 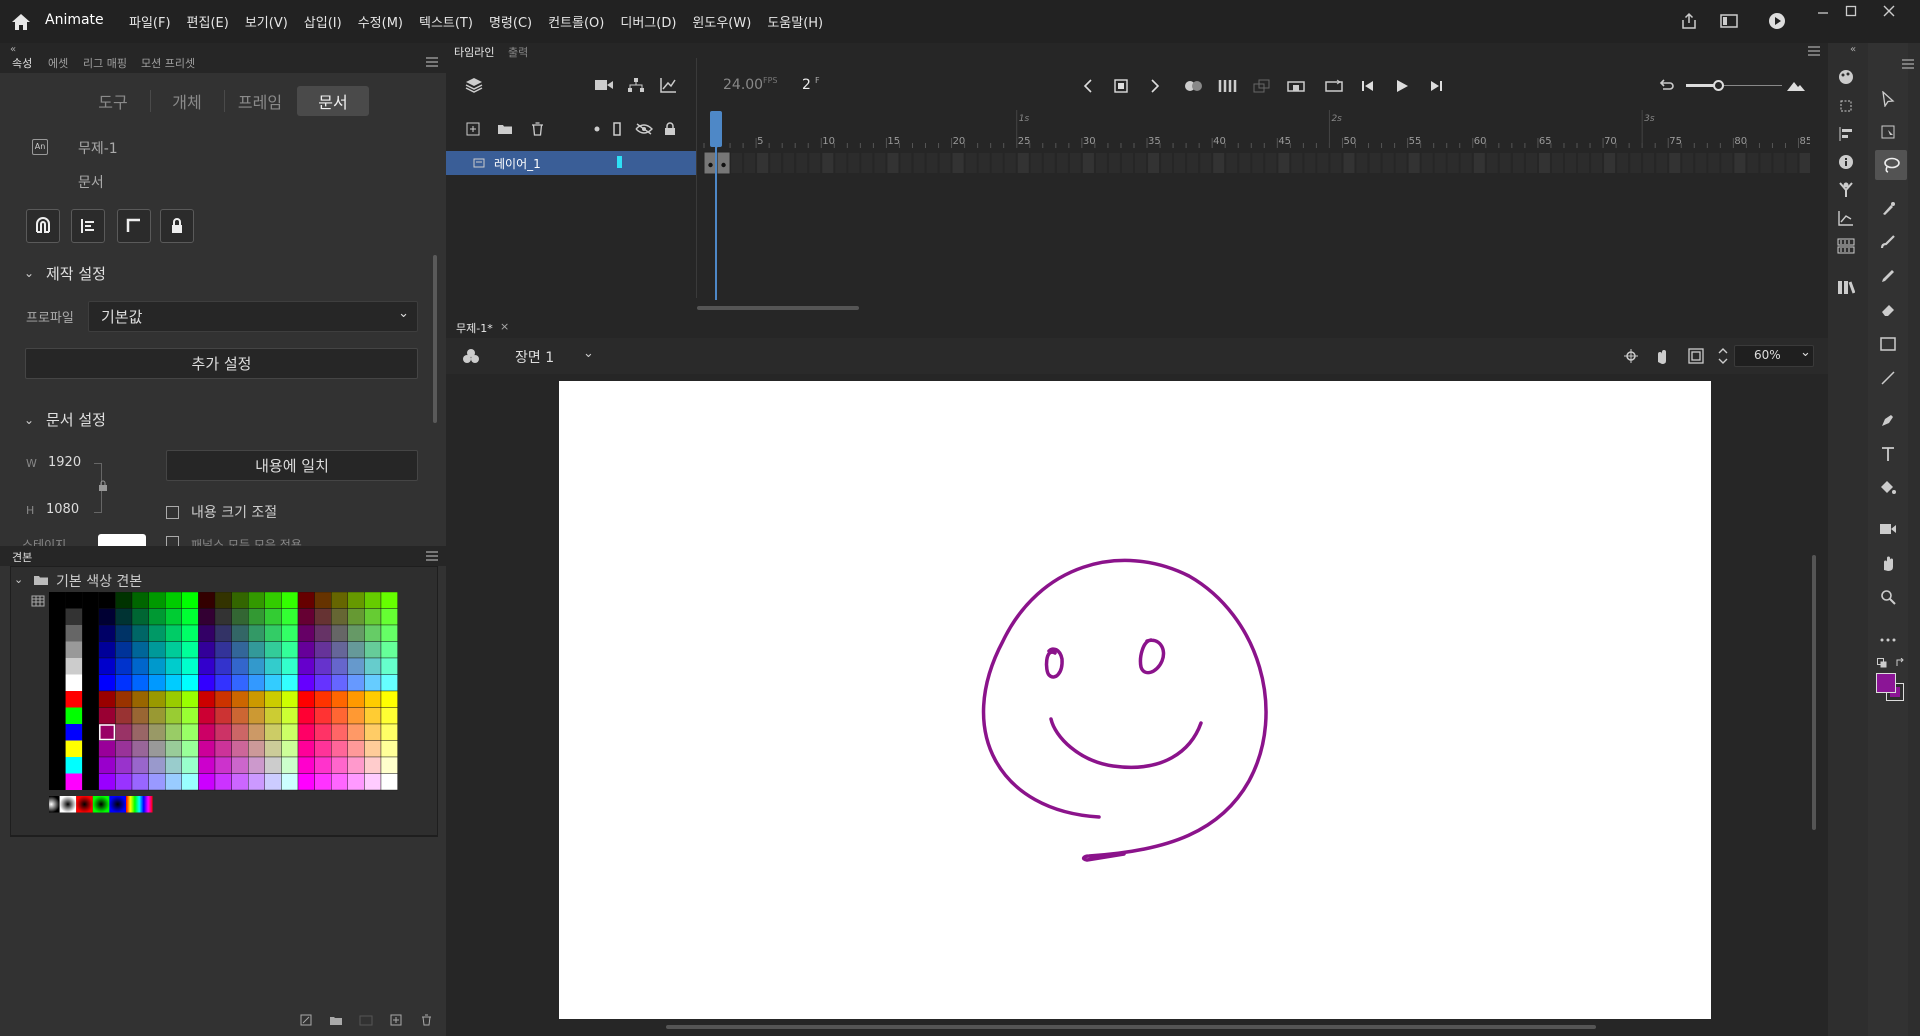 What do you see at coordinates (333, 101) in the screenshot?
I see `segment-document: 문서` at bounding box center [333, 101].